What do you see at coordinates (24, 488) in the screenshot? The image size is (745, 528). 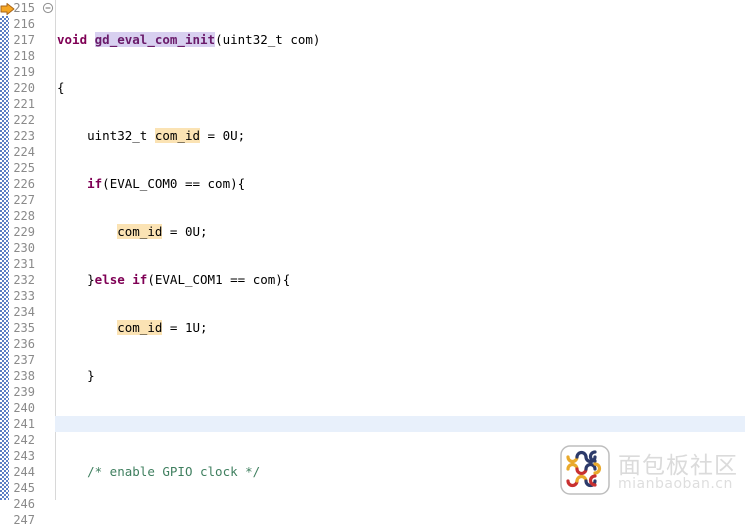 I see `line-number: 245` at bounding box center [24, 488].